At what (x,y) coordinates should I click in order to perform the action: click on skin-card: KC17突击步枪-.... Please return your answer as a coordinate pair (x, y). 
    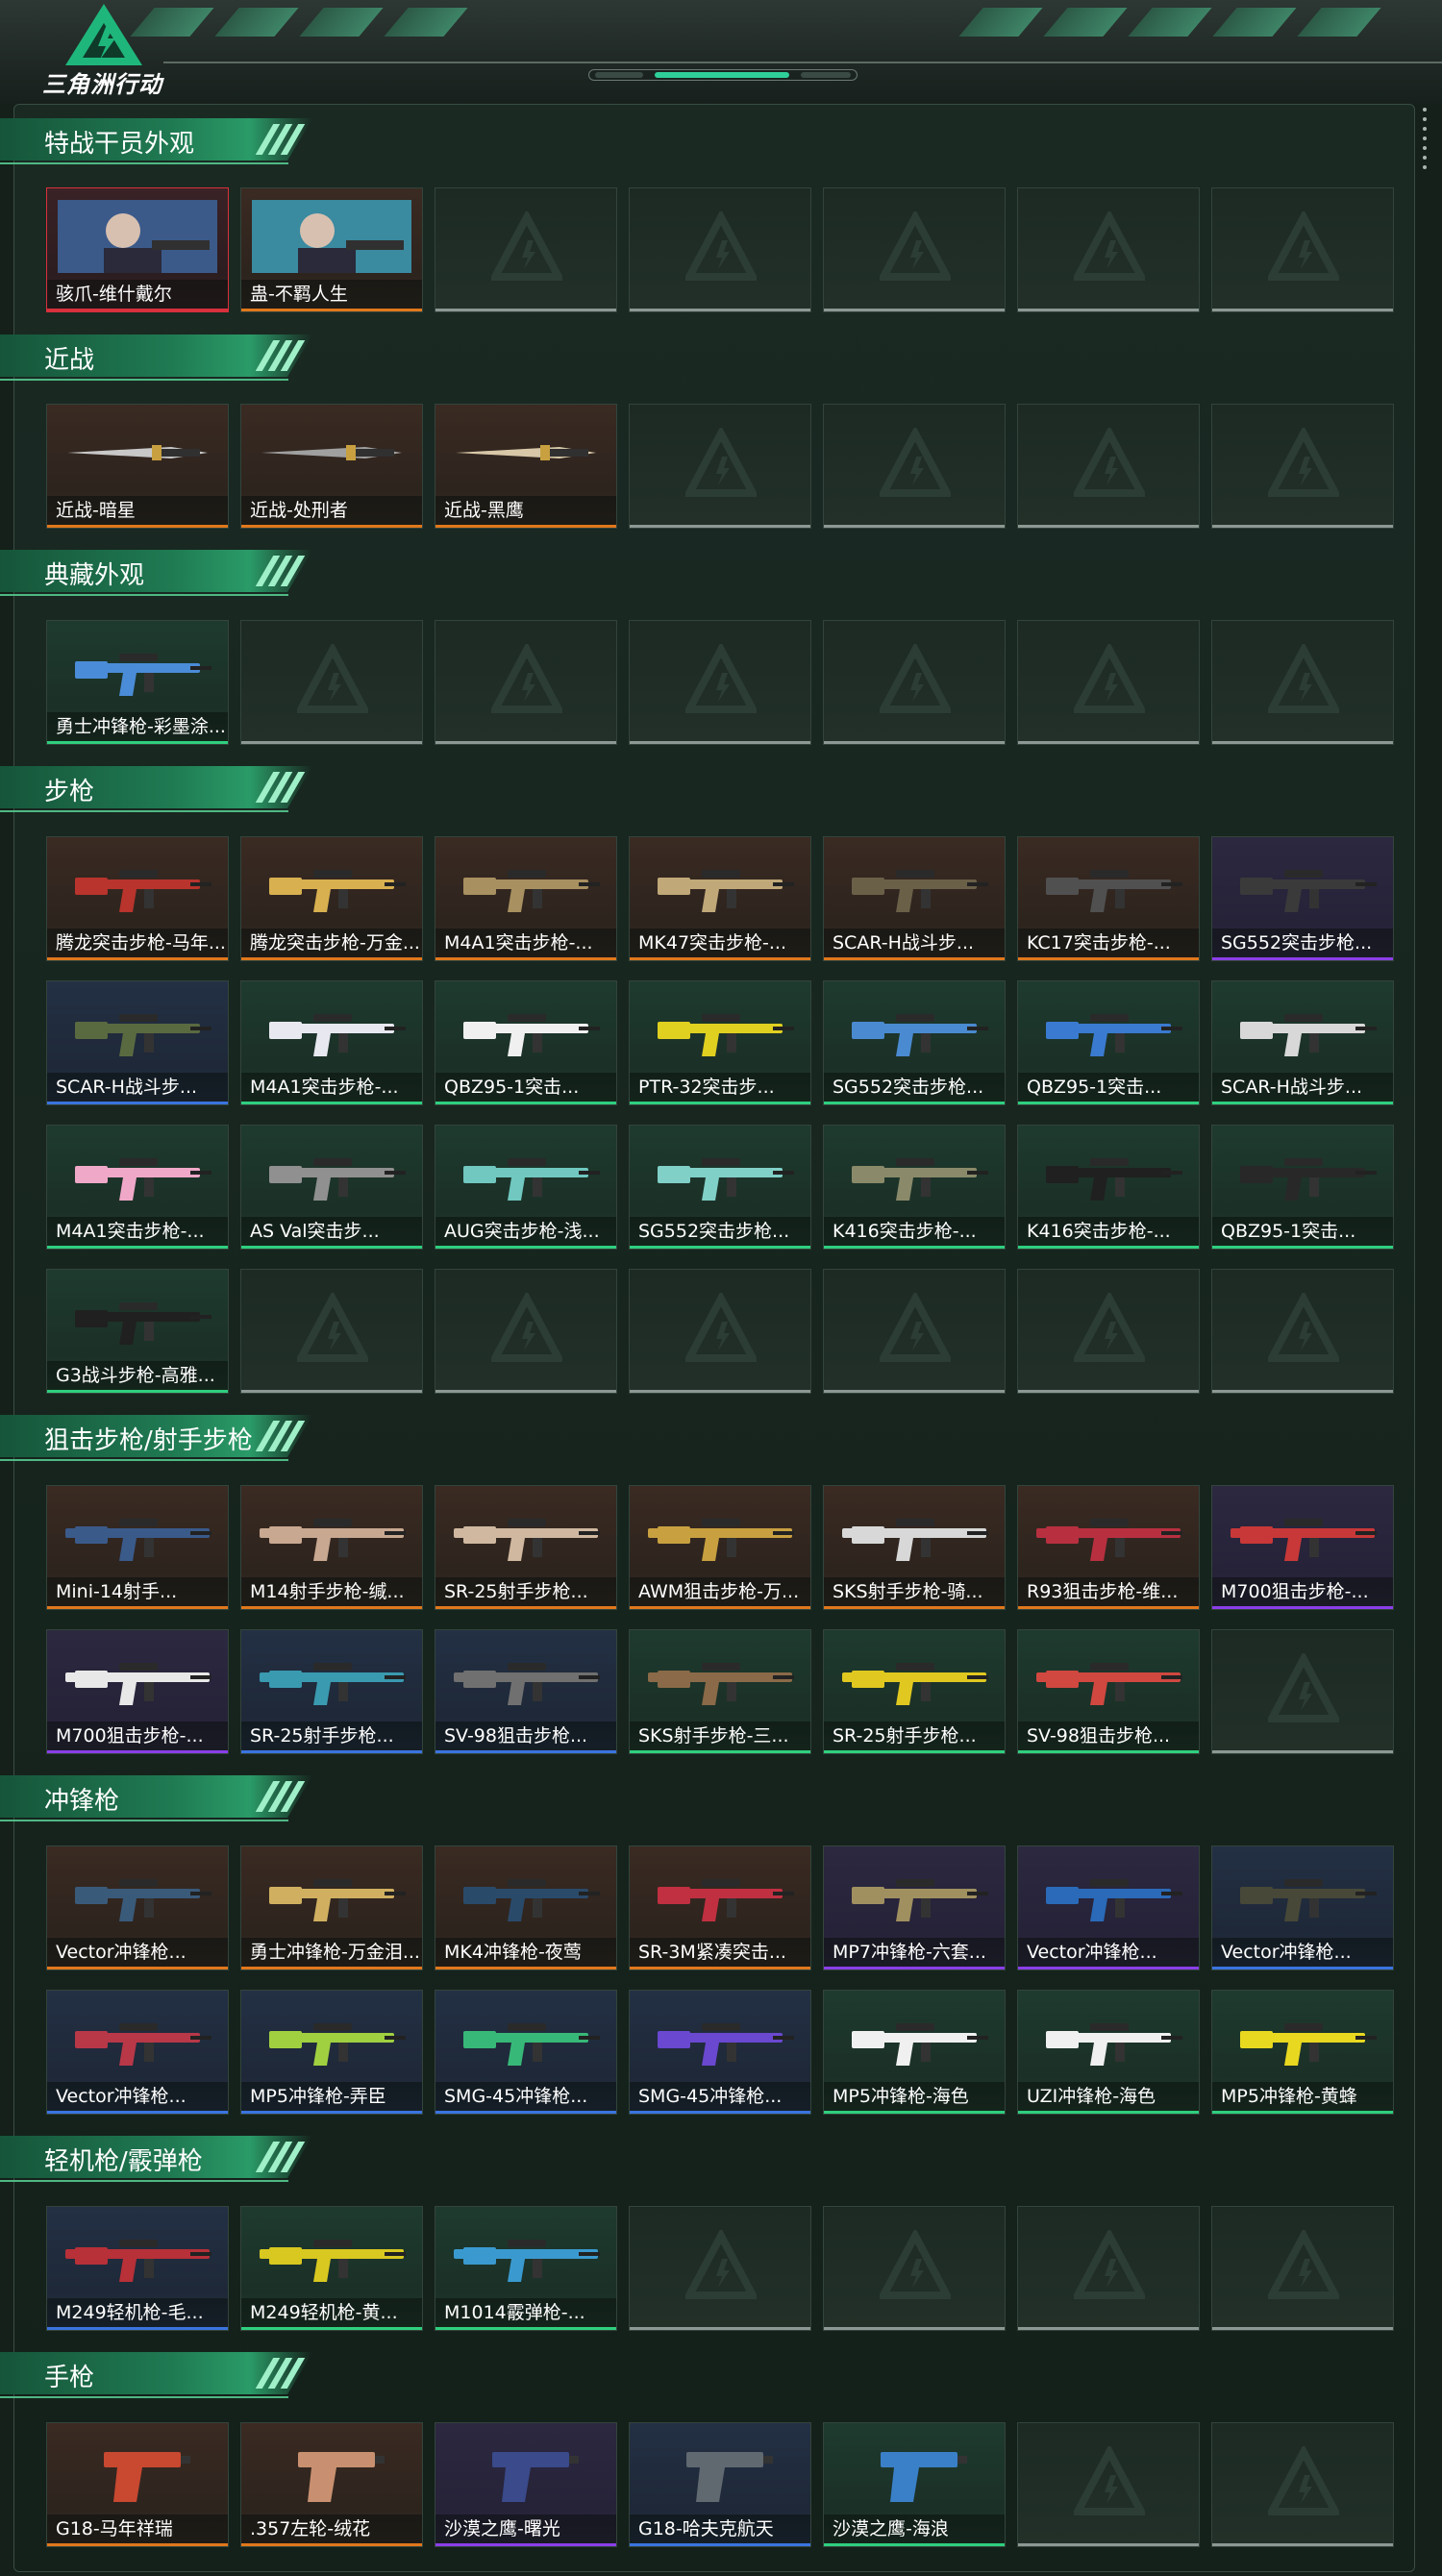
    Looking at the image, I should click on (1108, 899).